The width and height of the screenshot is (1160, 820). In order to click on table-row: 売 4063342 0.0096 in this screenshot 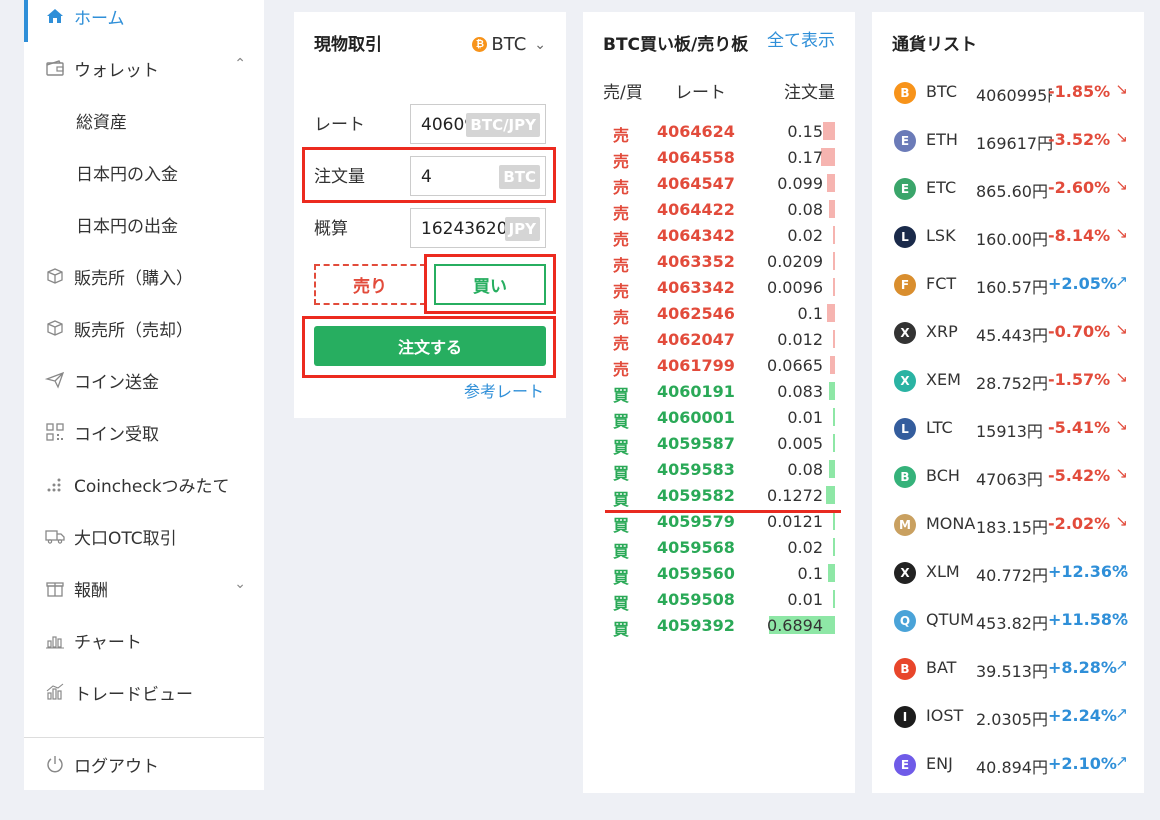, I will do `click(719, 289)`.